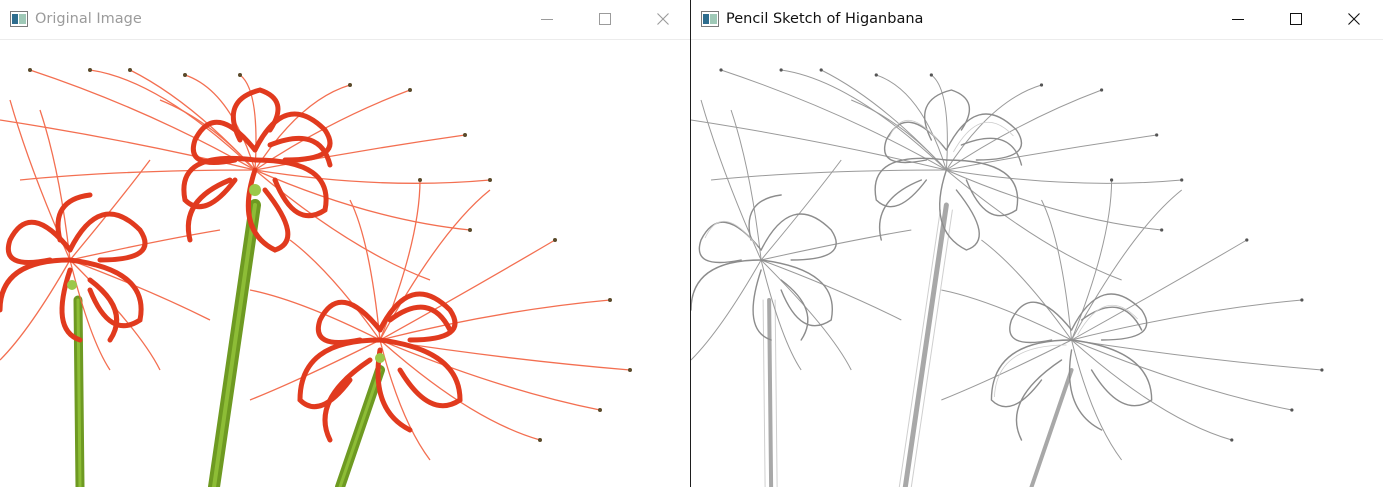  What do you see at coordinates (345, 20) in the screenshot?
I see `title-bar: Original Image` at bounding box center [345, 20].